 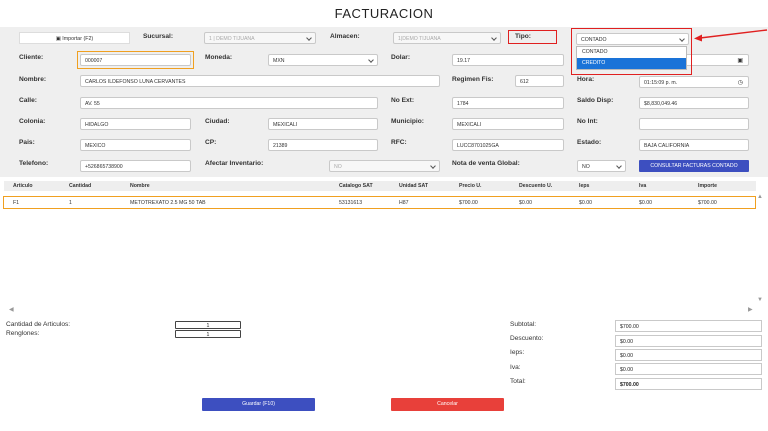 I want to click on municipio-label: Municipio:, so click(x=407, y=121).